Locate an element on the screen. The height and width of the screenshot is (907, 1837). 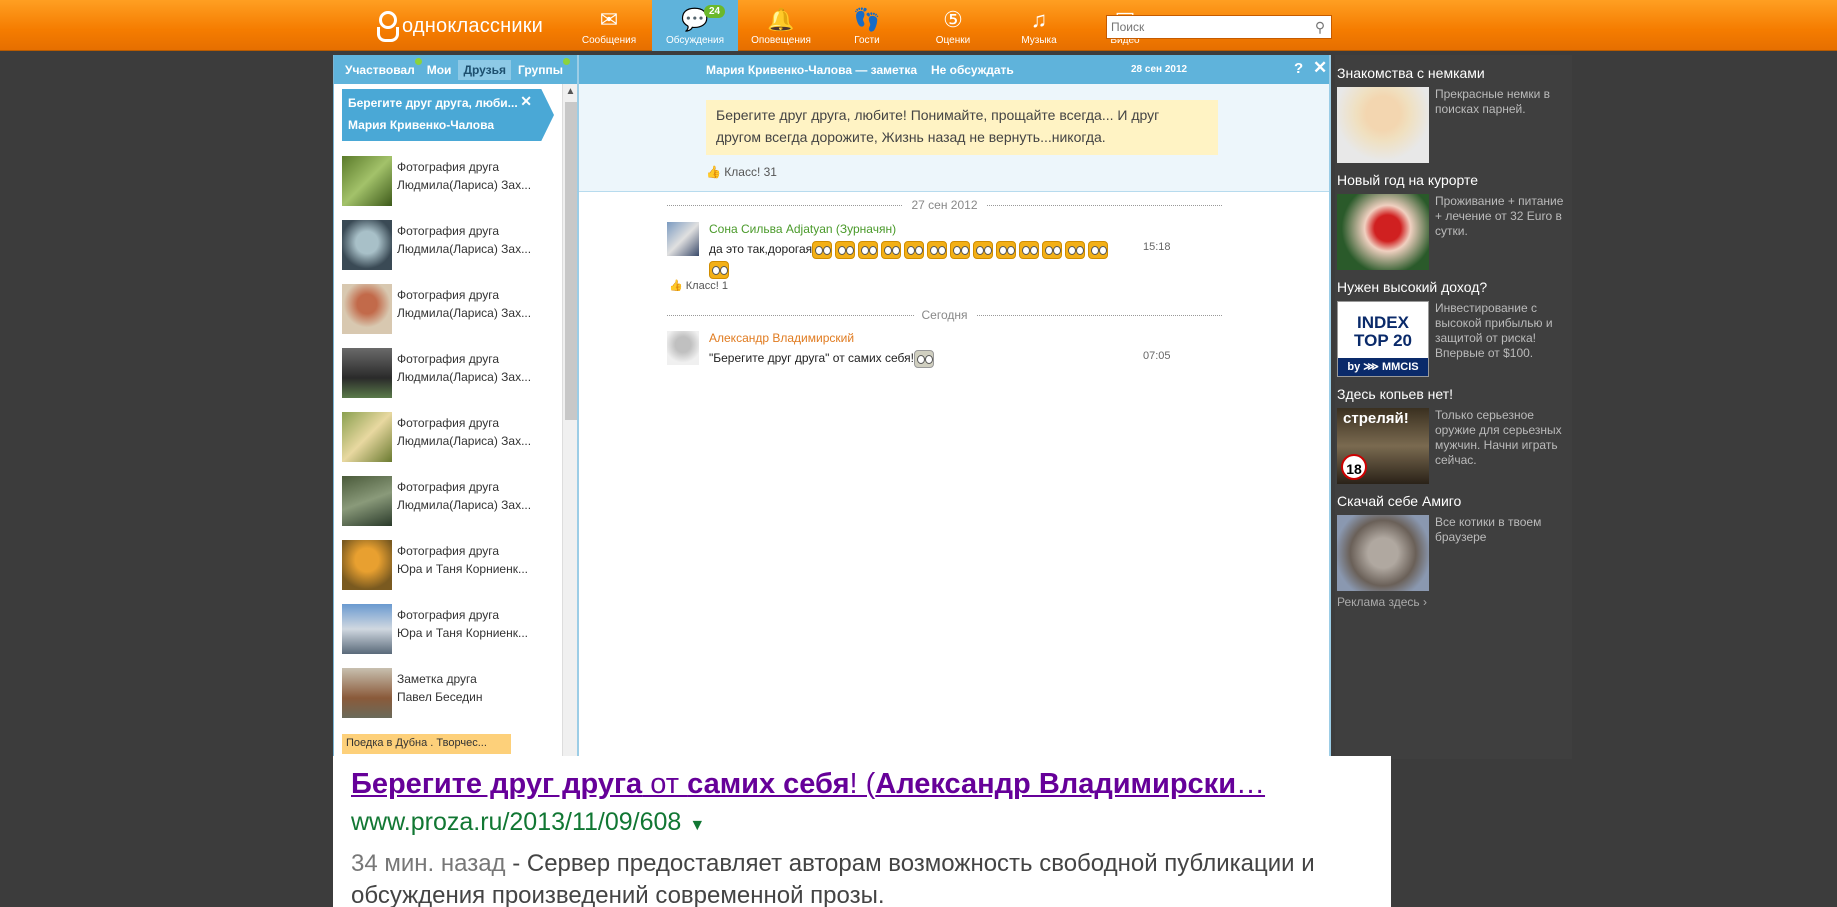
ad-description: Все котики в твоем браузере is located at coordinates (1488, 529).